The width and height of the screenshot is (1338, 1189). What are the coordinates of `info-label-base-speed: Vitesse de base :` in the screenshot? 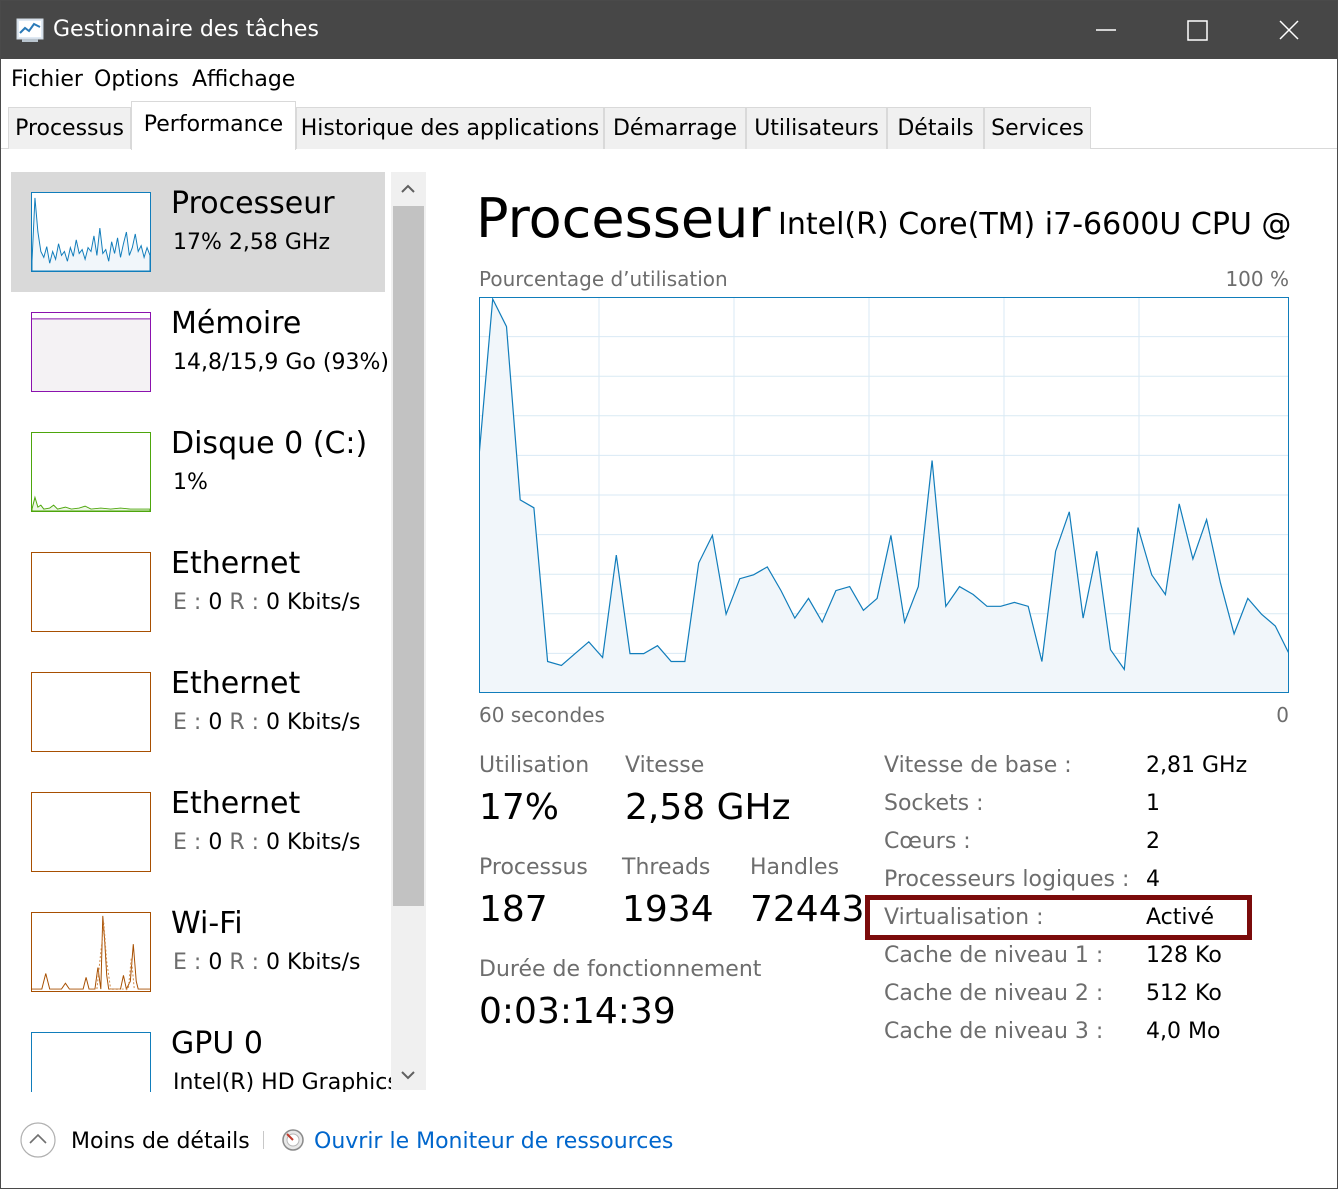 It's located at (978, 765).